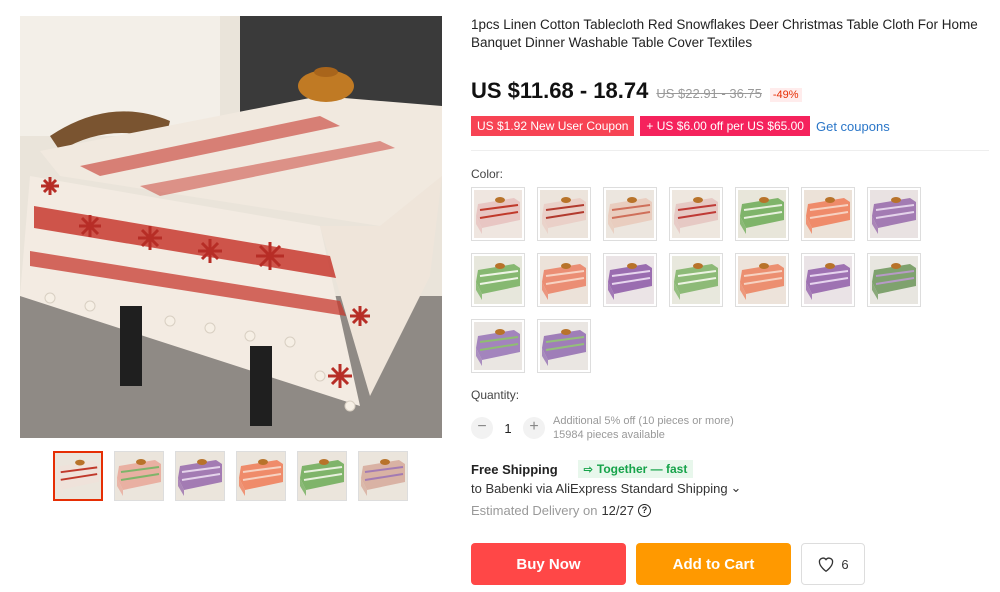 The image size is (1000, 592). I want to click on color-swatch-green-violet, so click(498, 346).